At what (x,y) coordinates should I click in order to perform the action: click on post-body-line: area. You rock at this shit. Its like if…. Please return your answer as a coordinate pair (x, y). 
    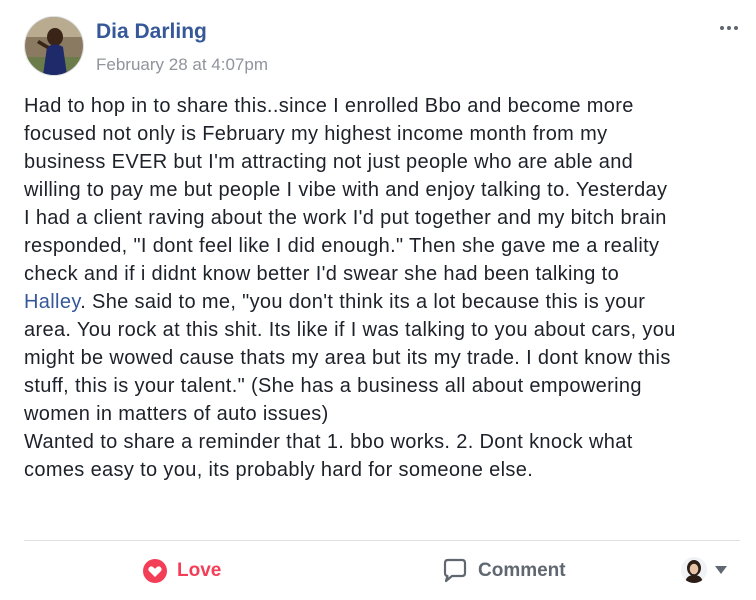
    Looking at the image, I should click on (350, 330).